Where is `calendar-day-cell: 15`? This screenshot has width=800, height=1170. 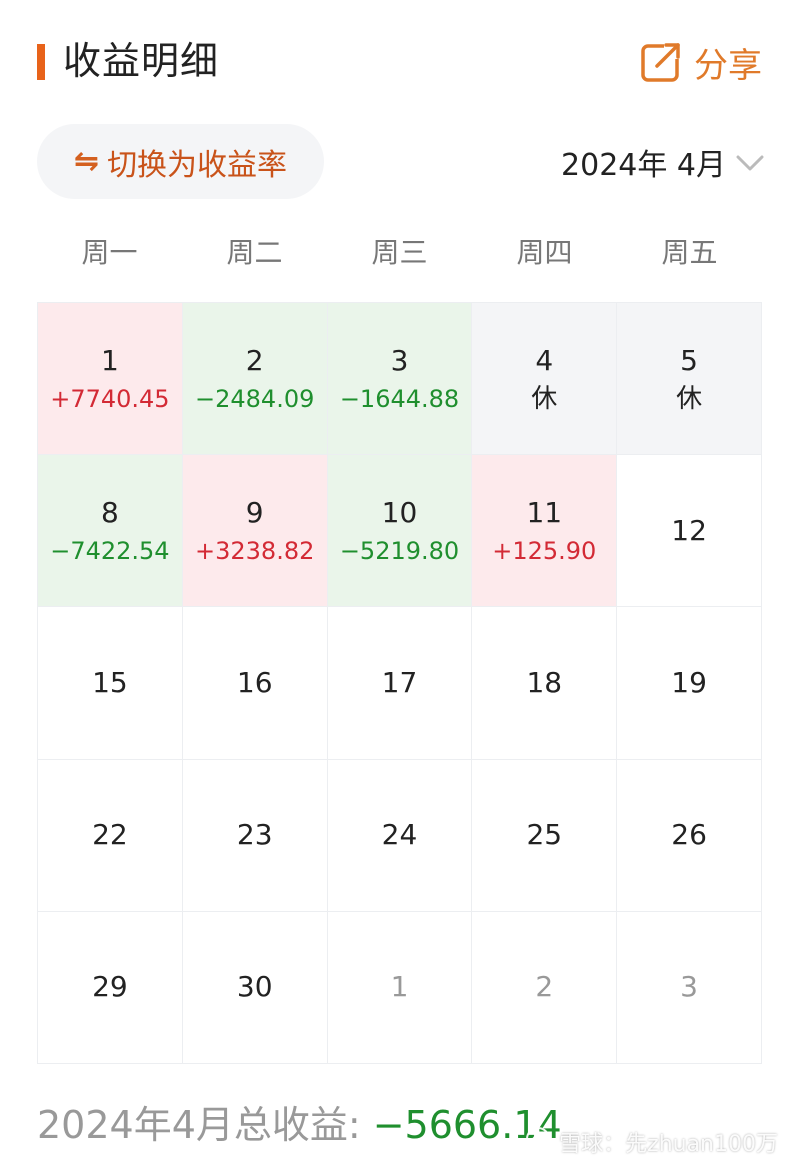
calendar-day-cell: 15 is located at coordinates (110, 683).